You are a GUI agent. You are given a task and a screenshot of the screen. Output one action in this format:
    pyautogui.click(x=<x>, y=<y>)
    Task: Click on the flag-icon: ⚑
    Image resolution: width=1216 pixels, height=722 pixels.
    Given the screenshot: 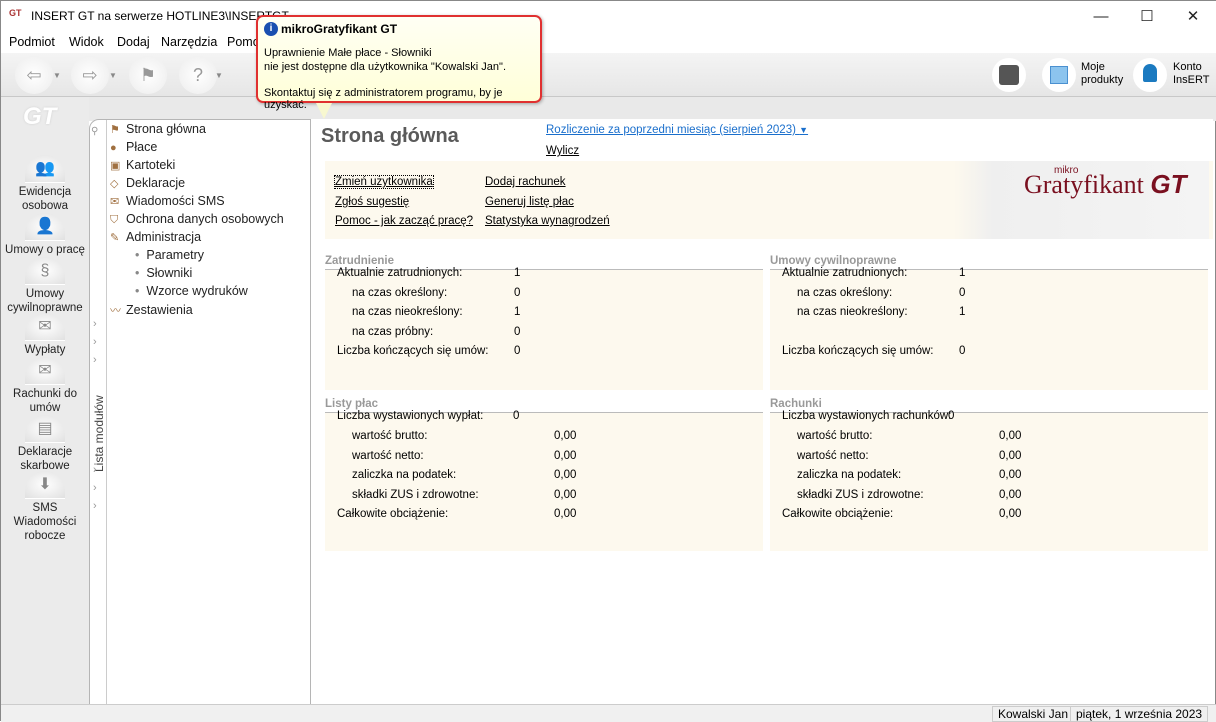 What is the action you would take?
    pyautogui.click(x=148, y=75)
    